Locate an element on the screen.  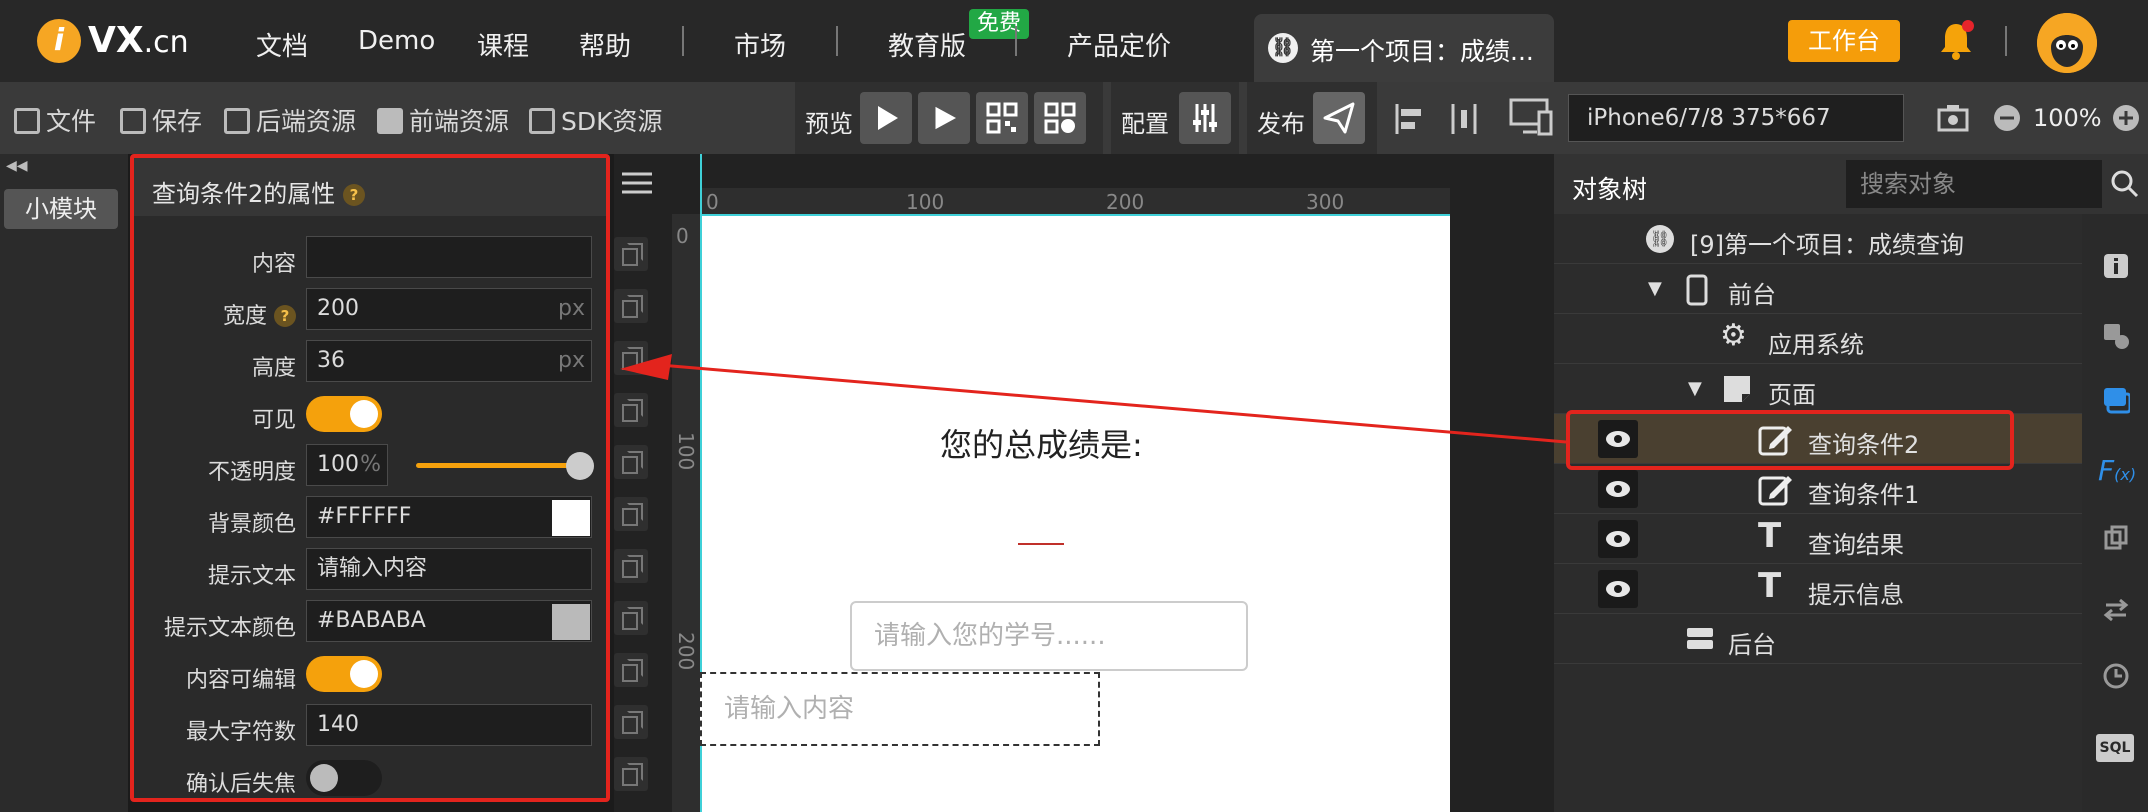
hint-text-input: 请输入内容 is located at coordinates (449, 569).